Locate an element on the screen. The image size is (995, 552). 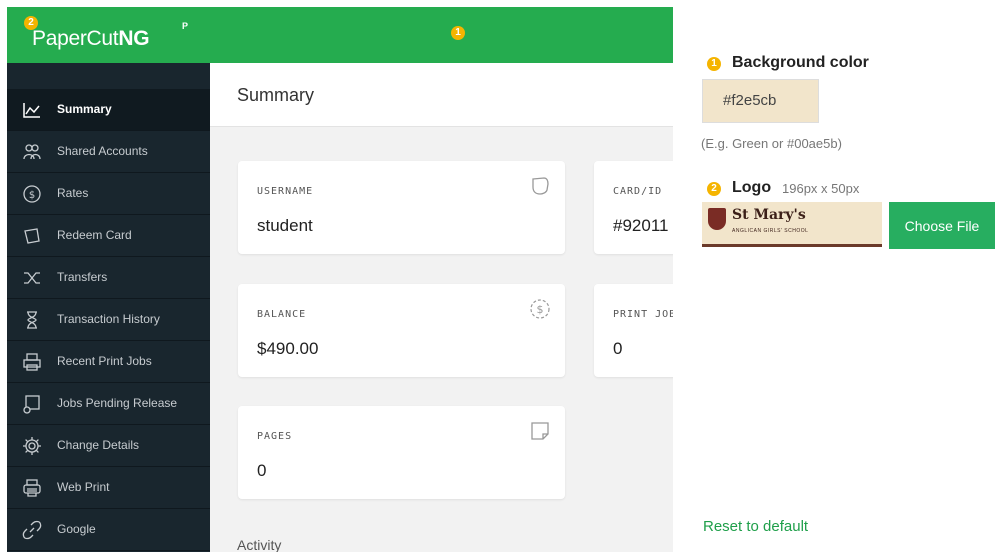
page-icon is located at coordinates (540, 431).